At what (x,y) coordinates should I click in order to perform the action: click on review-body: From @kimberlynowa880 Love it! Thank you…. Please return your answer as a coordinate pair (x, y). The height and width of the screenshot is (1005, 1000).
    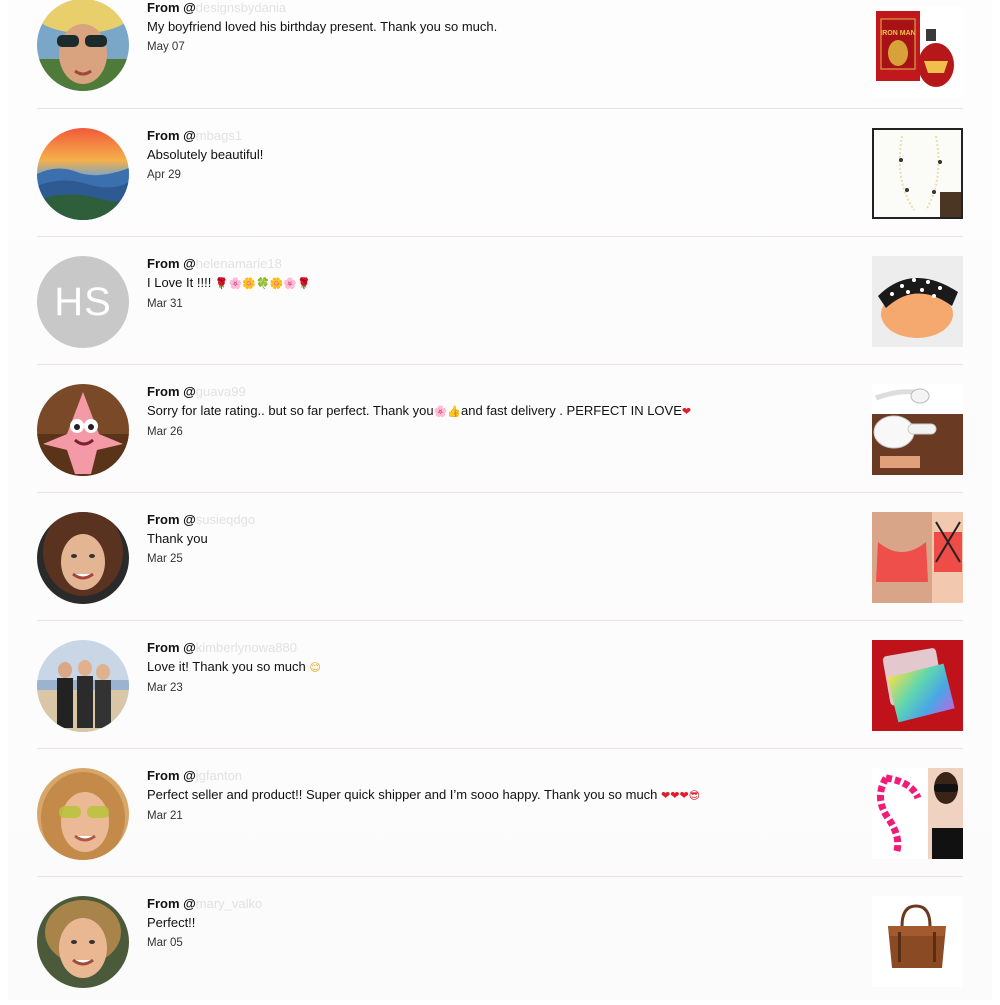
    Looking at the image, I should click on (497, 667).